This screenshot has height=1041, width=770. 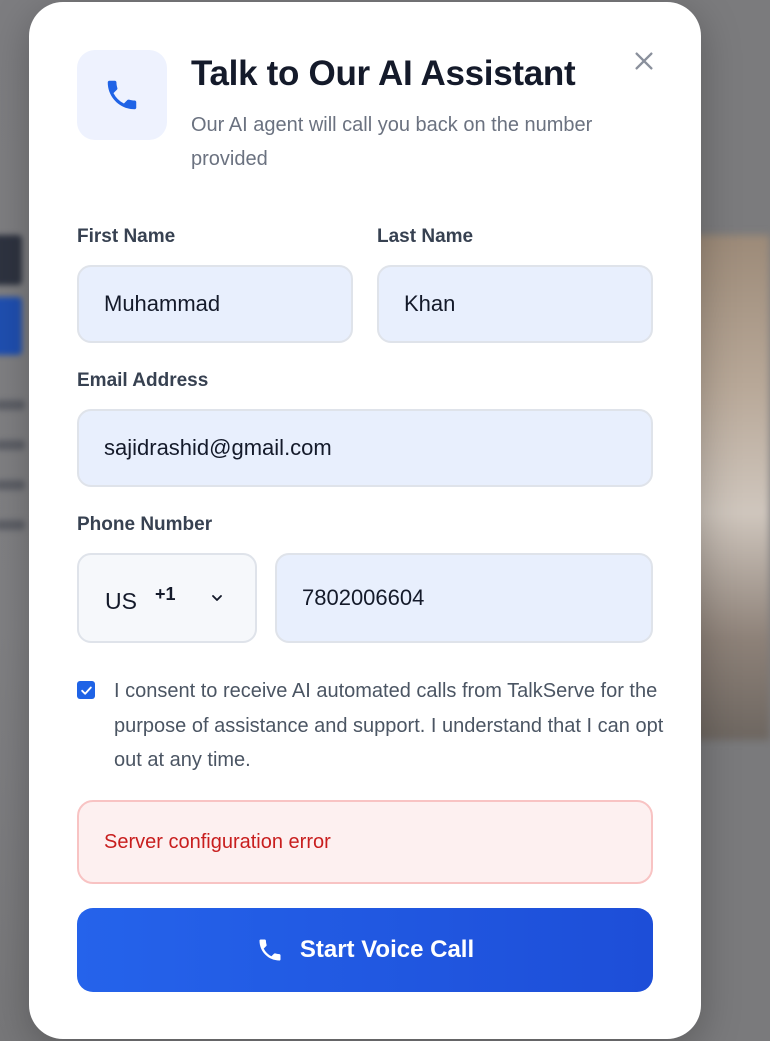 What do you see at coordinates (121, 600) in the screenshot?
I see `country-code: US` at bounding box center [121, 600].